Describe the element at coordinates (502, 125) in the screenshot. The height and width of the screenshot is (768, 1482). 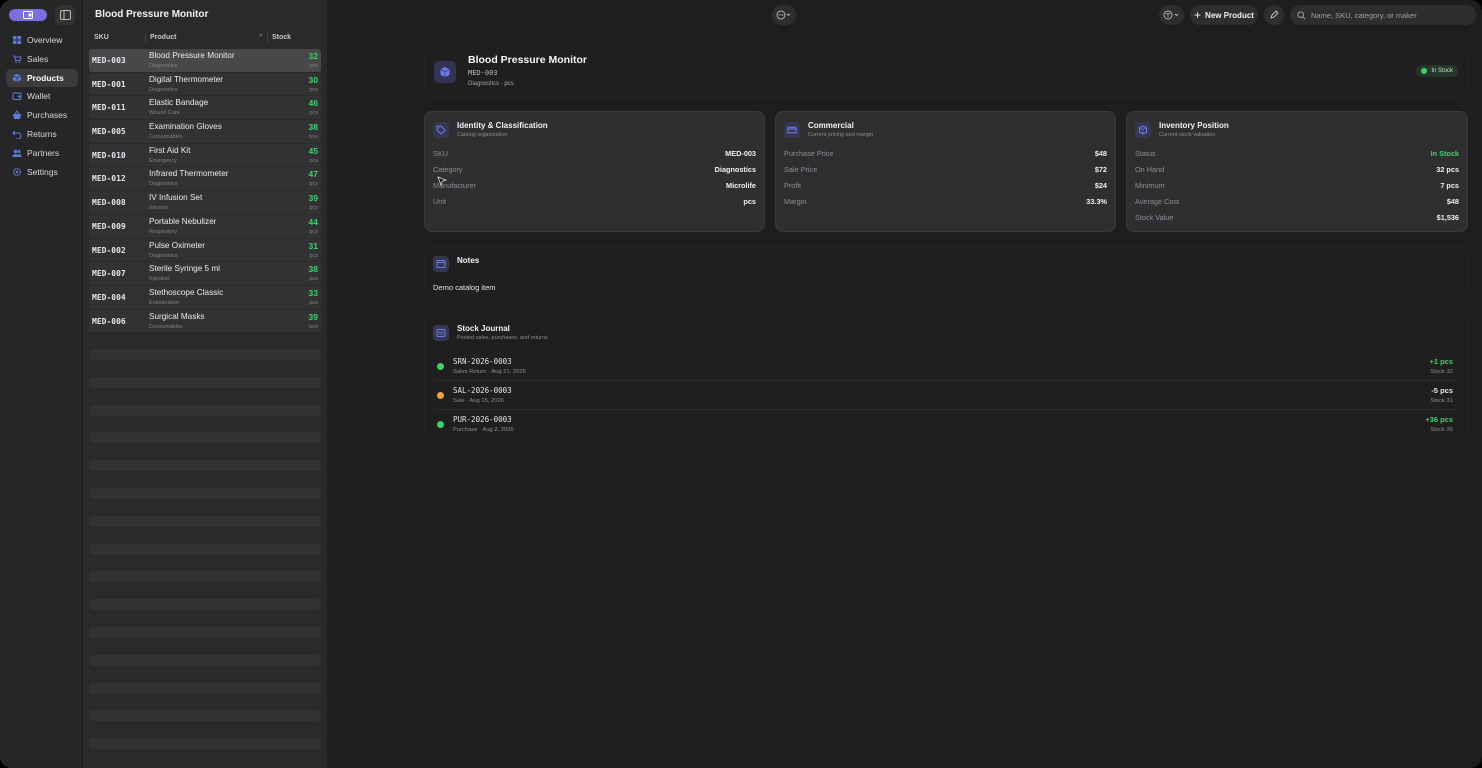
I see `card-title: Identity & Classification` at that location.